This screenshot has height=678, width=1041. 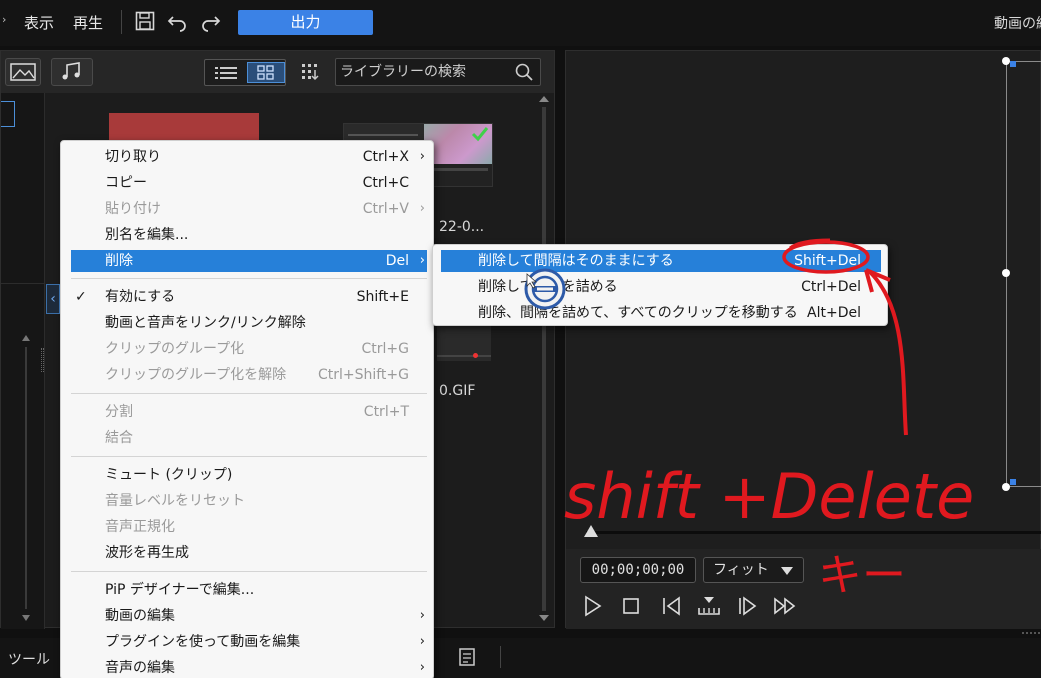 What do you see at coordinates (1023, 274) in the screenshot?
I see `preview-canvas-frame` at bounding box center [1023, 274].